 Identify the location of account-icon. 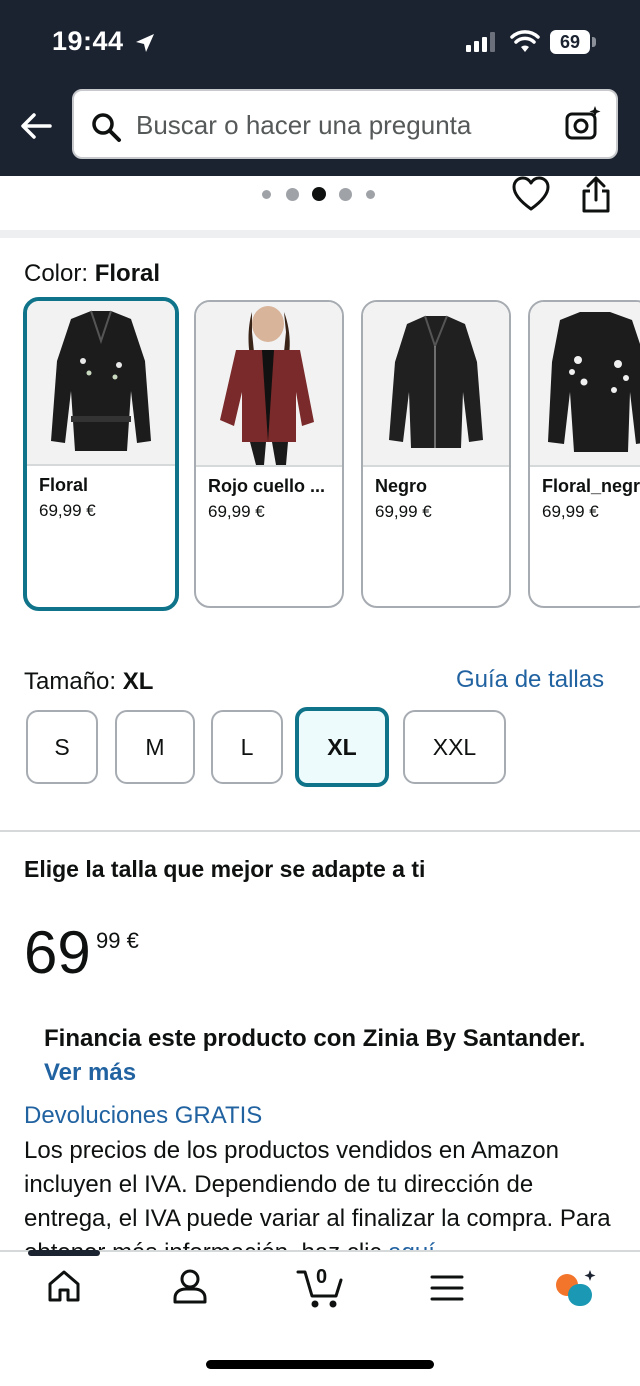
(190, 1286).